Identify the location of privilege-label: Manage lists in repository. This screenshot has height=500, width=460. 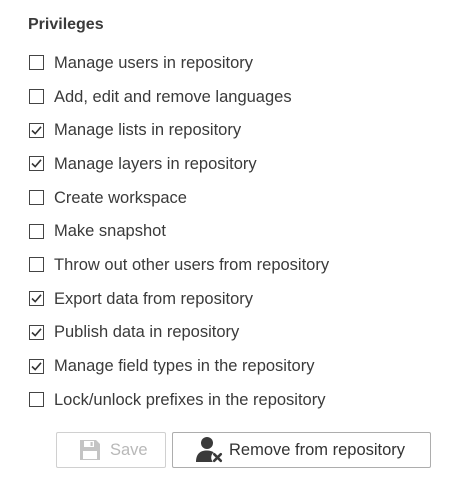
(148, 130).